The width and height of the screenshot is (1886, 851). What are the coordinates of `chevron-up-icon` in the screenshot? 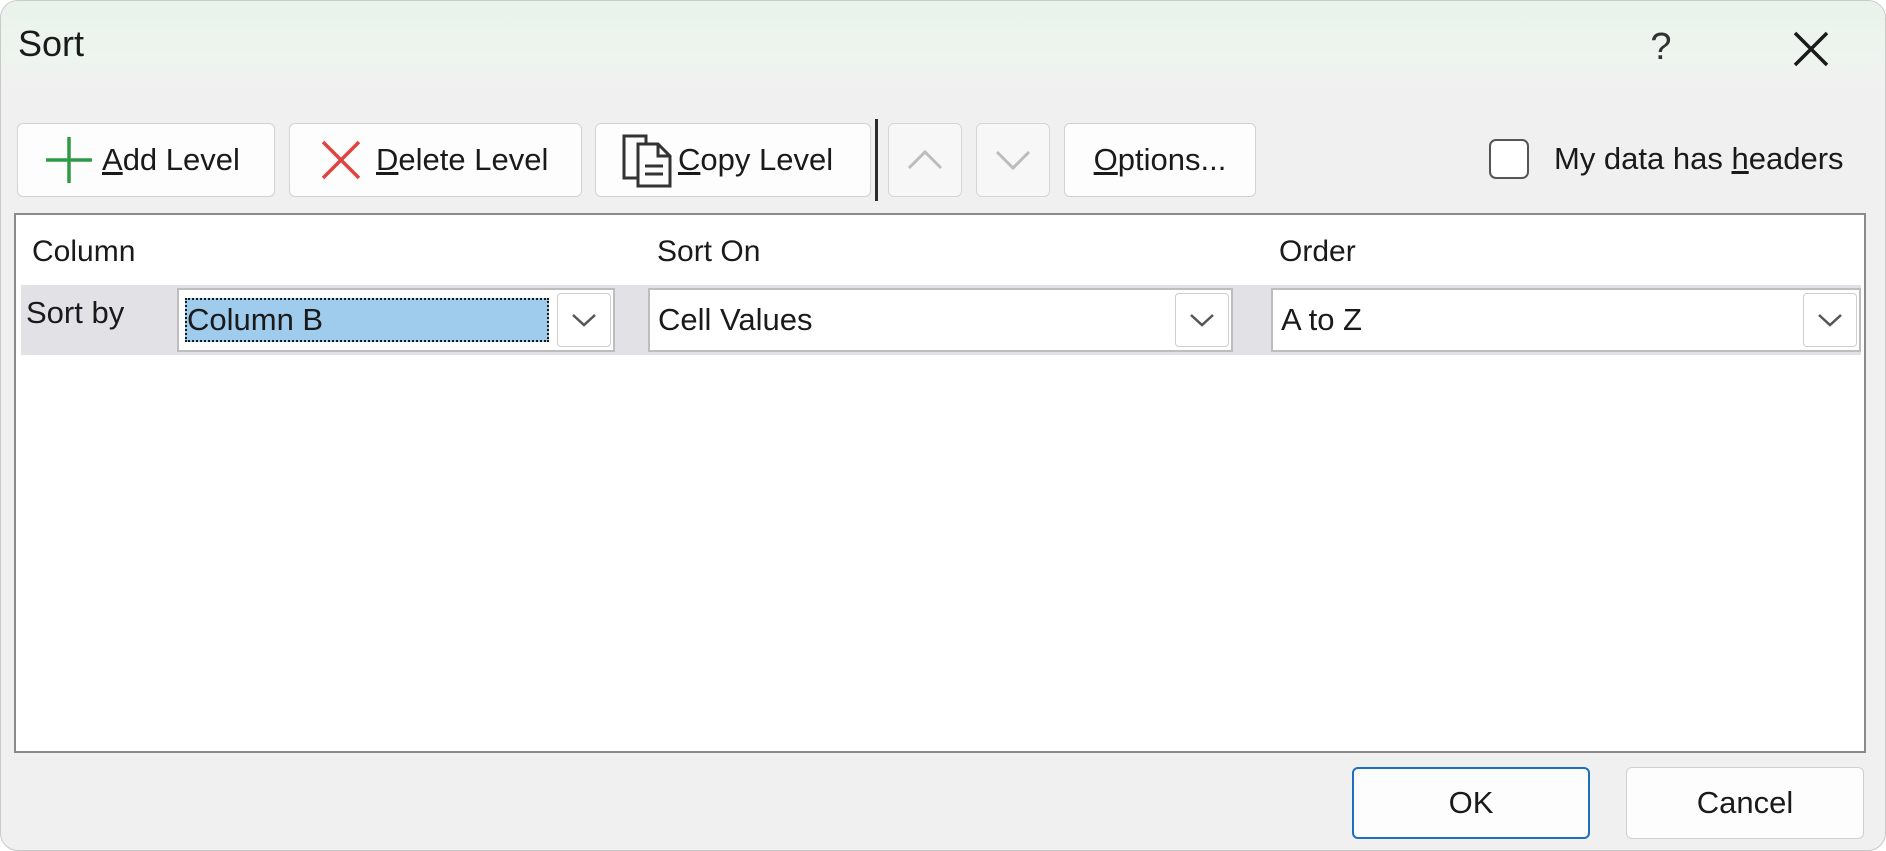 It's located at (925, 159).